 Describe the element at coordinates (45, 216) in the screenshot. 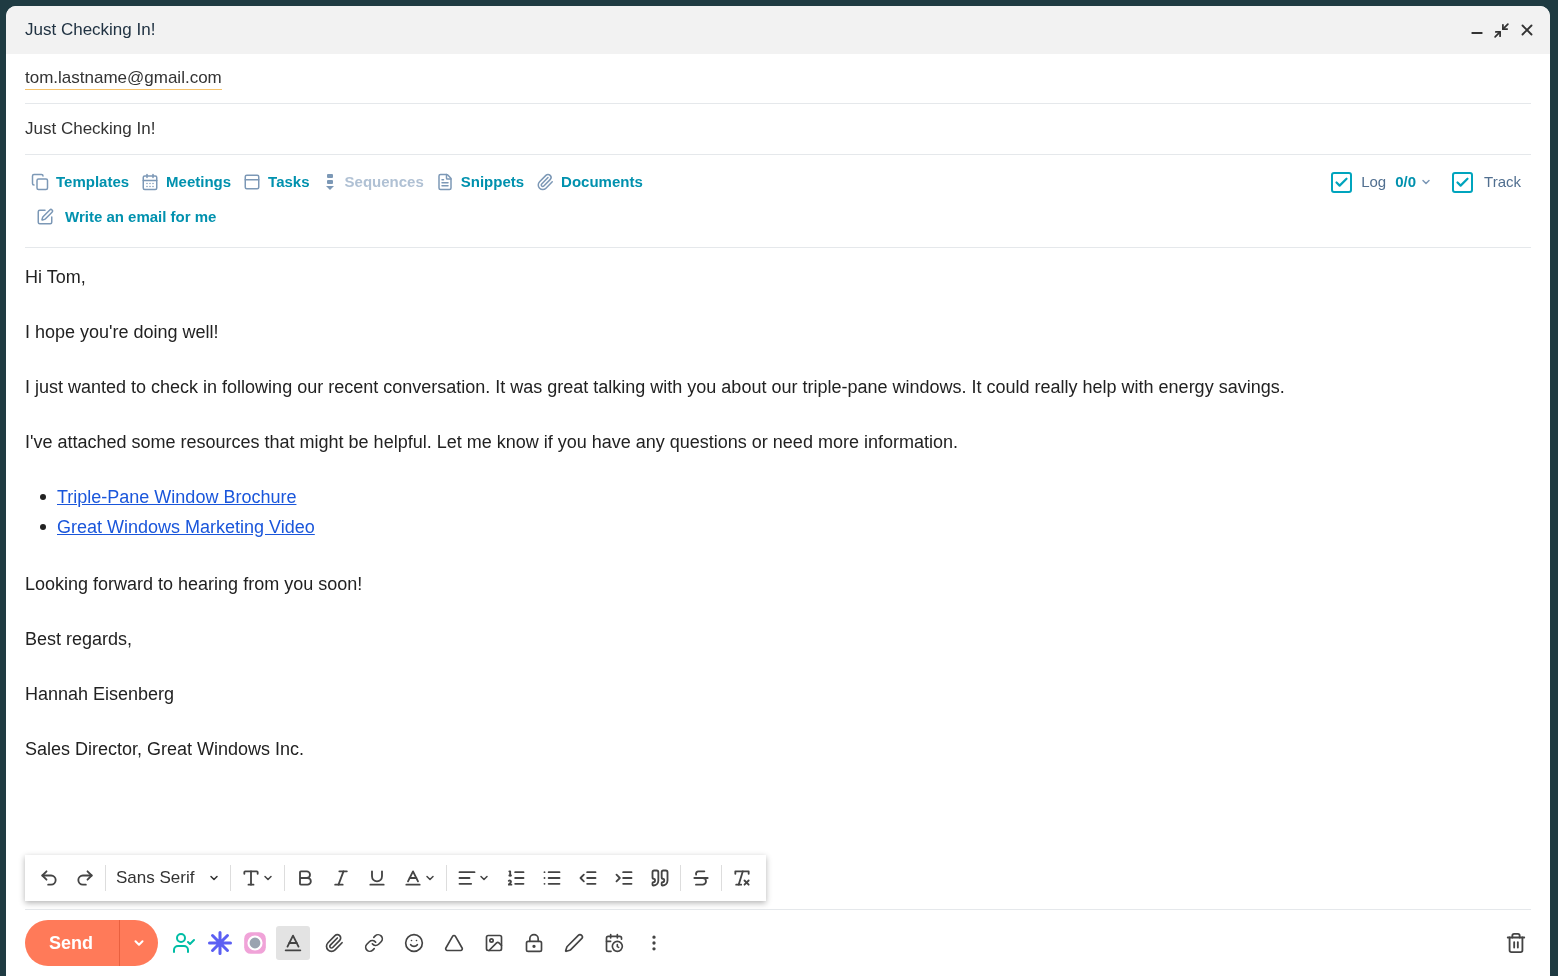

I see `edit-icon` at that location.